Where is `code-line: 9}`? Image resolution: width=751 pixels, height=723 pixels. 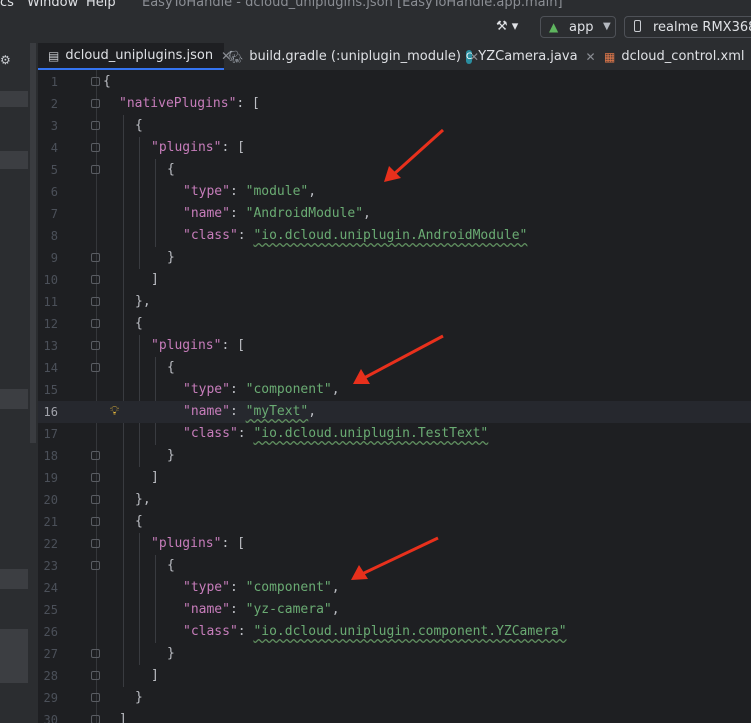
code-line: 9} is located at coordinates (394, 258).